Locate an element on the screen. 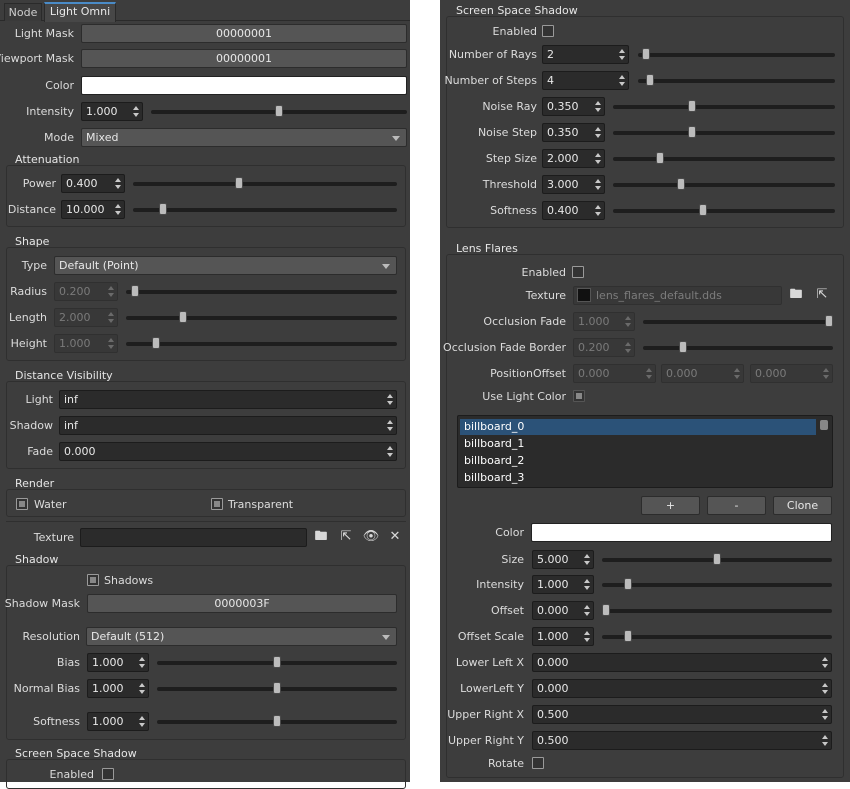 Image resolution: width=850 pixels, height=789 pixels. bias-spinbox: 1.000 is located at coordinates (118, 662).